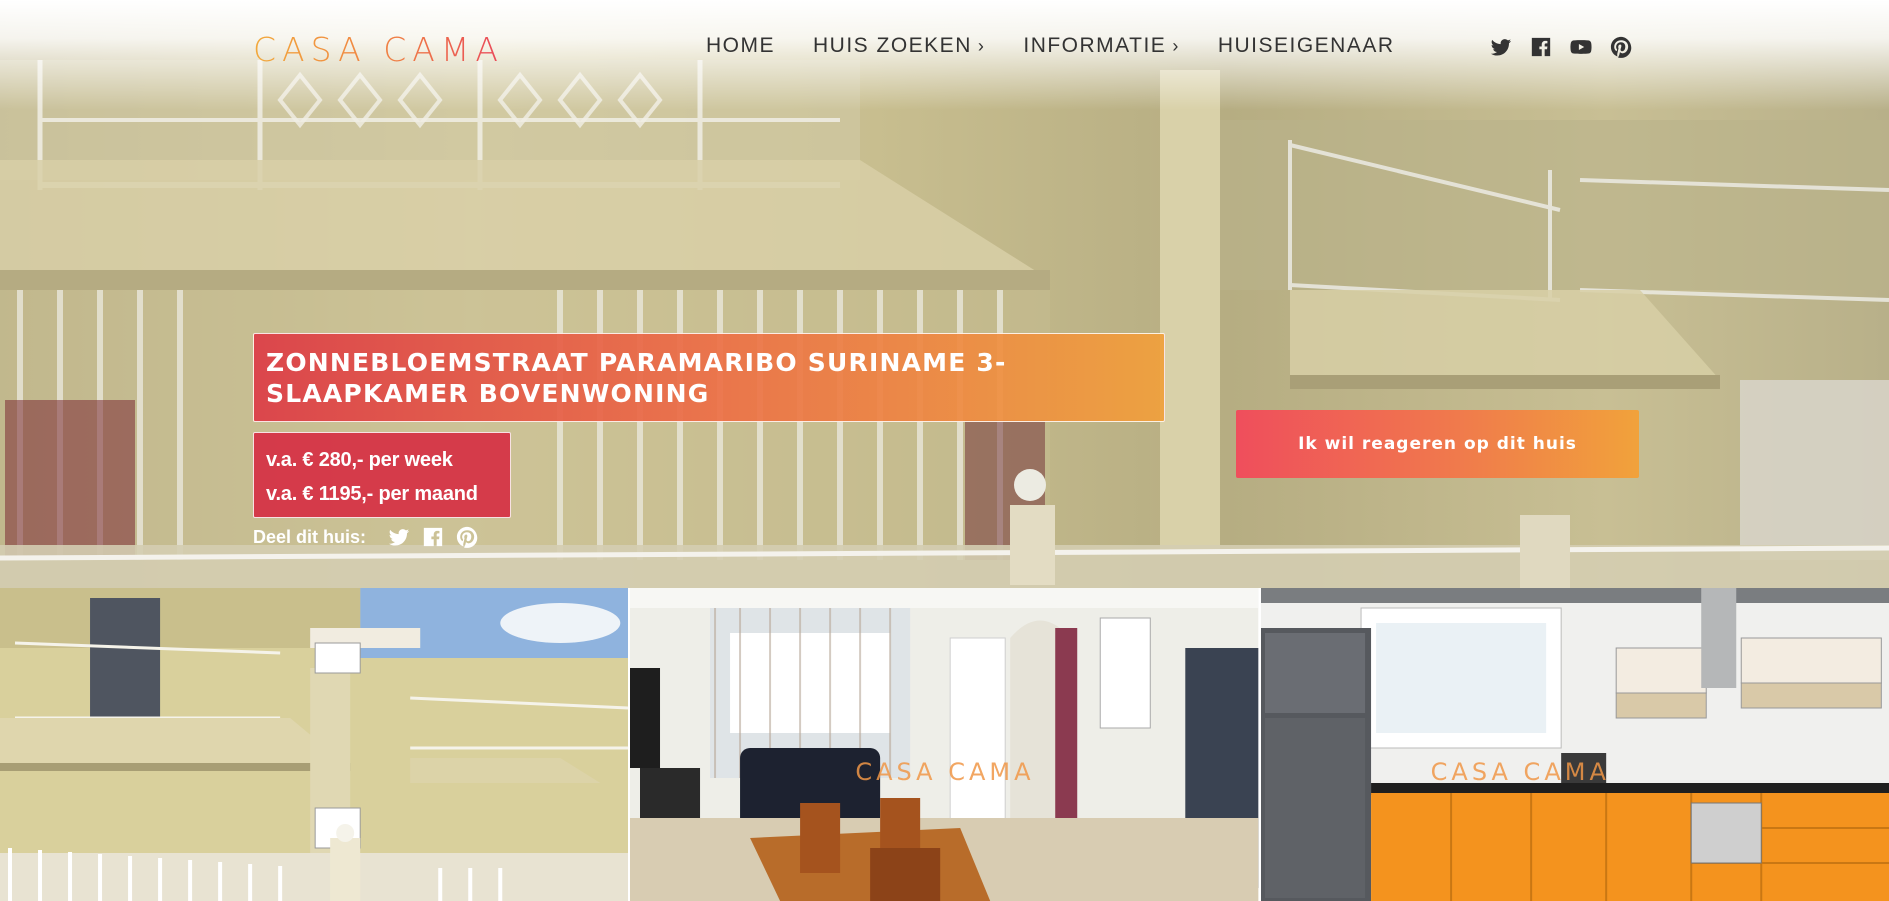 This screenshot has height=901, width=1889. What do you see at coordinates (892, 45) in the screenshot?
I see `nav-item-label: HUIS ZOEKEN` at bounding box center [892, 45].